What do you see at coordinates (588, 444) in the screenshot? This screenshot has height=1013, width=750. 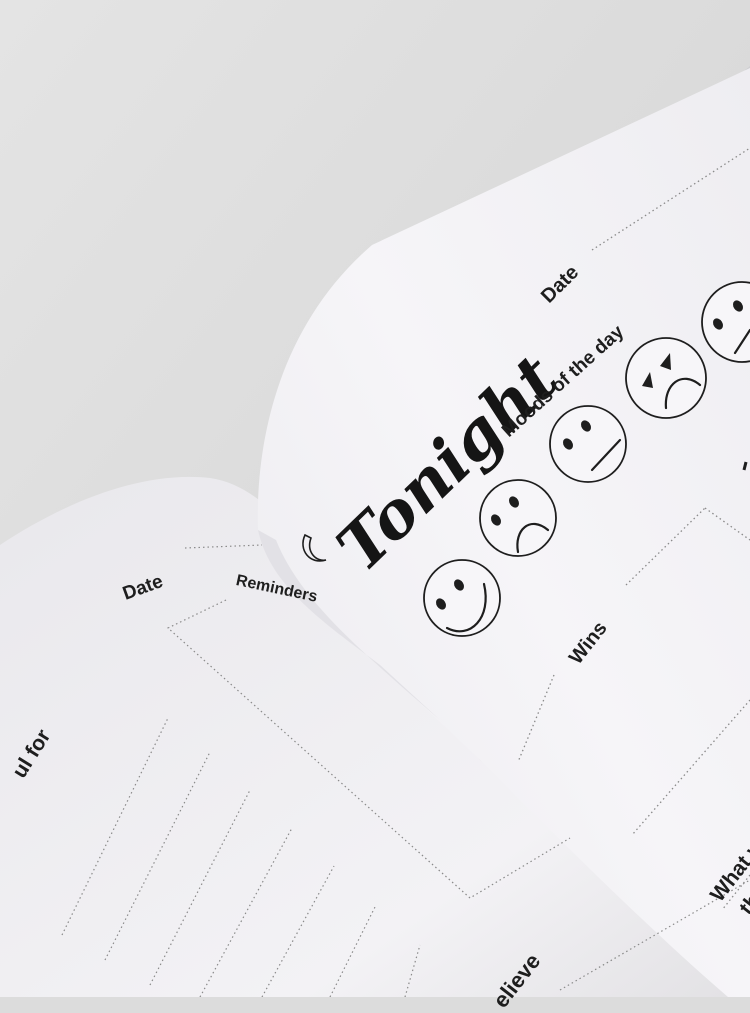 I see `neutral-face-icon` at bounding box center [588, 444].